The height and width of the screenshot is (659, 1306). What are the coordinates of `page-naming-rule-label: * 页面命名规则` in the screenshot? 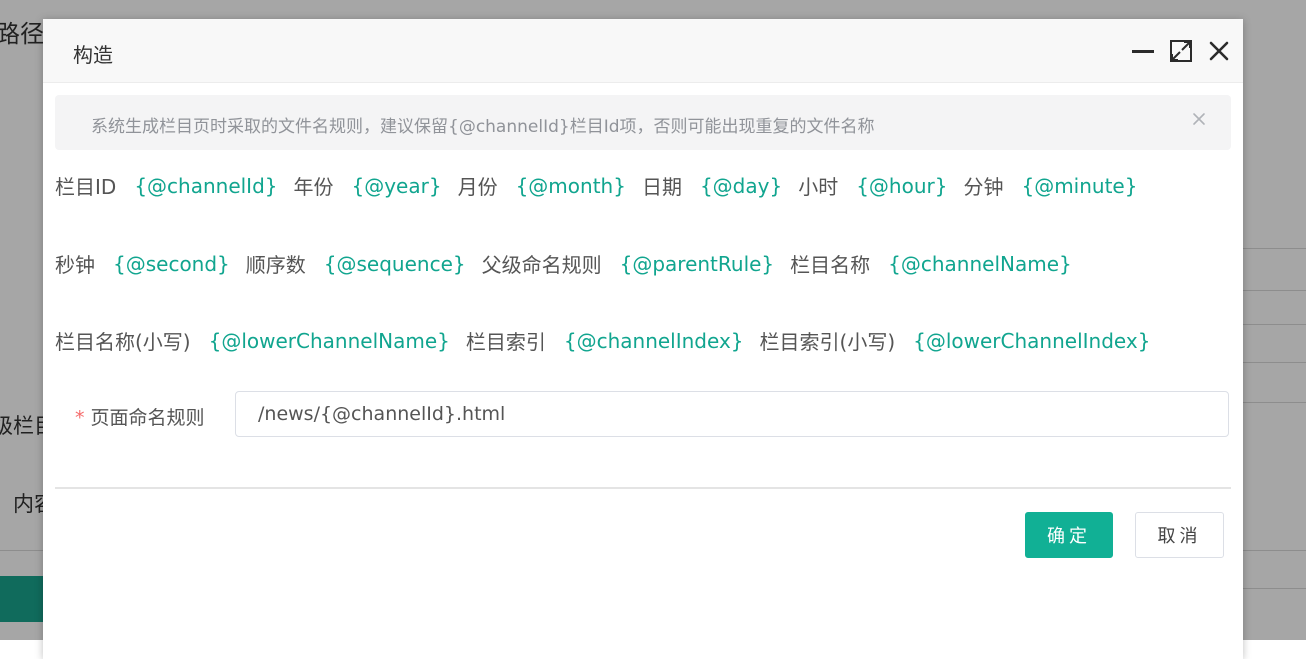 It's located at (140, 416).